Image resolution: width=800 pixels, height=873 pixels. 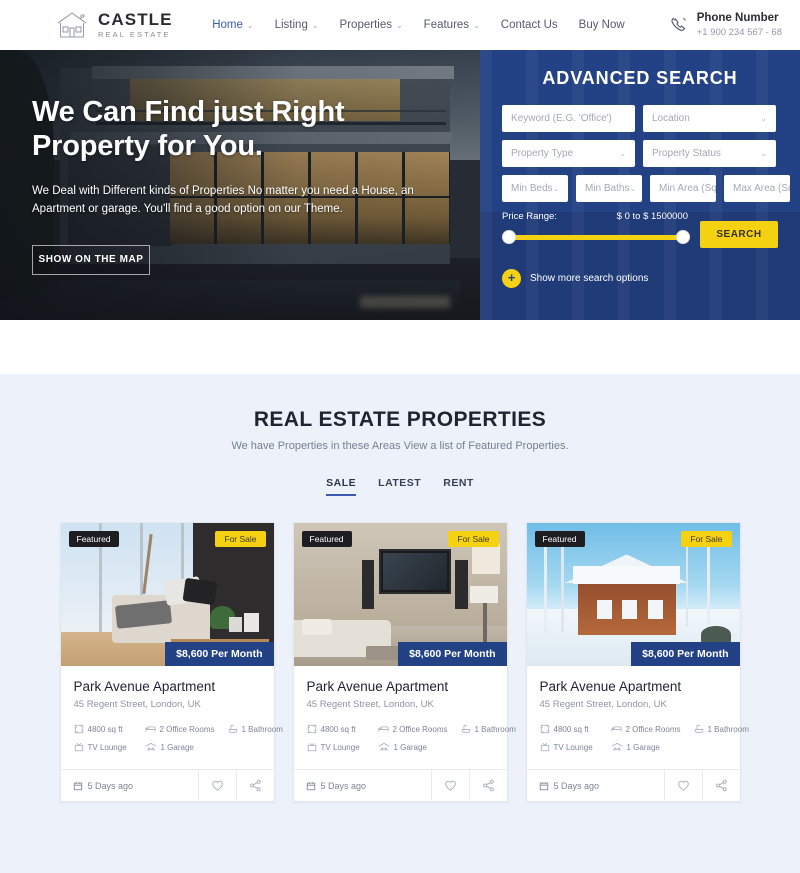 What do you see at coordinates (686, 153) in the screenshot?
I see `property-status-placeholder: Property Status` at bounding box center [686, 153].